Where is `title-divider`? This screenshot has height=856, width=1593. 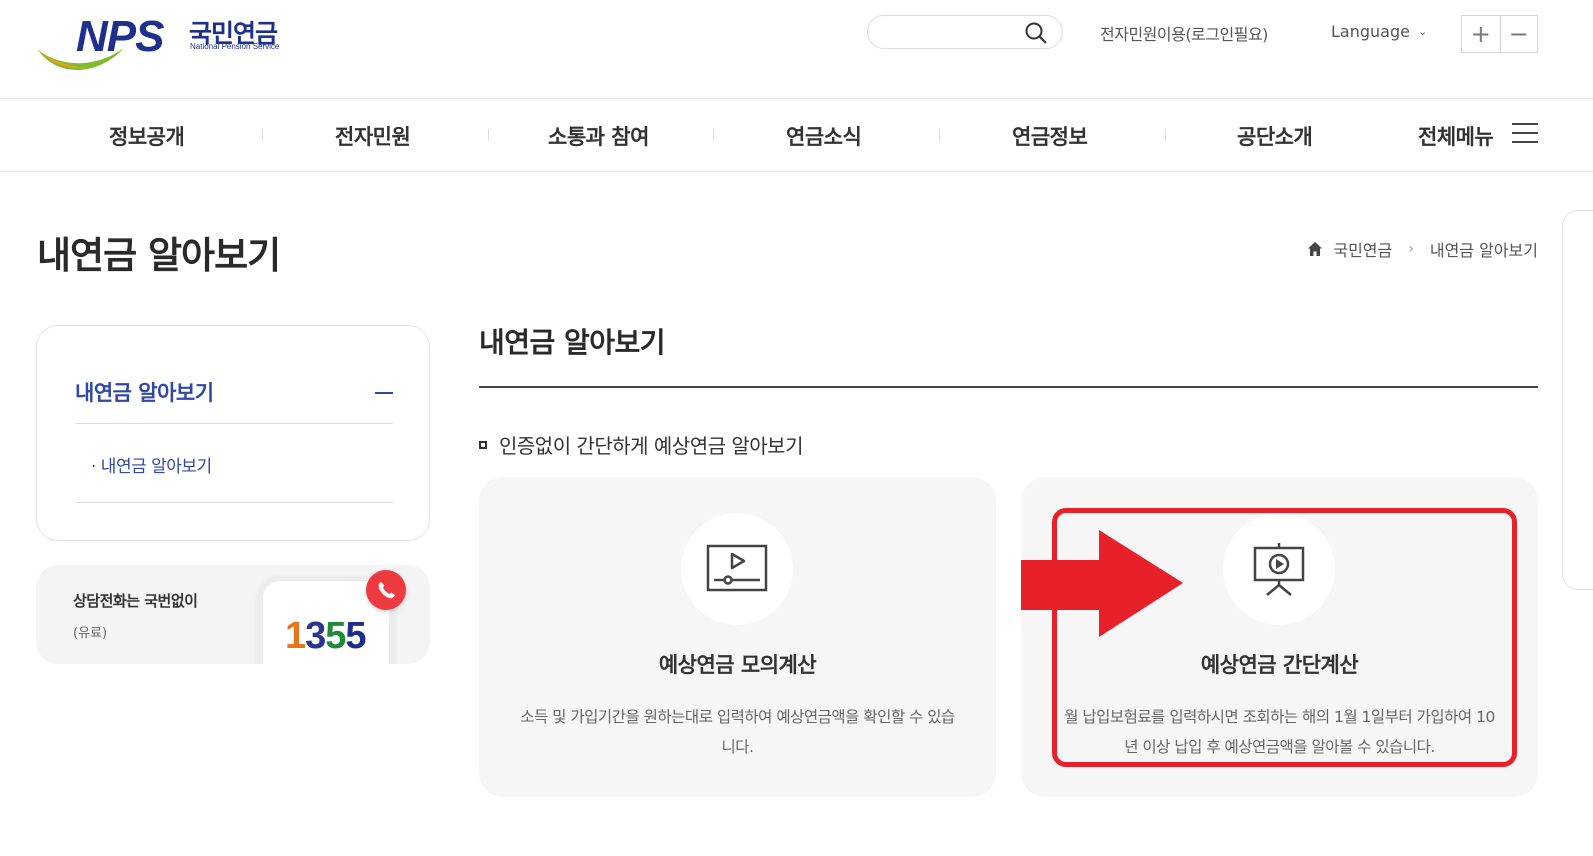
title-divider is located at coordinates (1008, 387).